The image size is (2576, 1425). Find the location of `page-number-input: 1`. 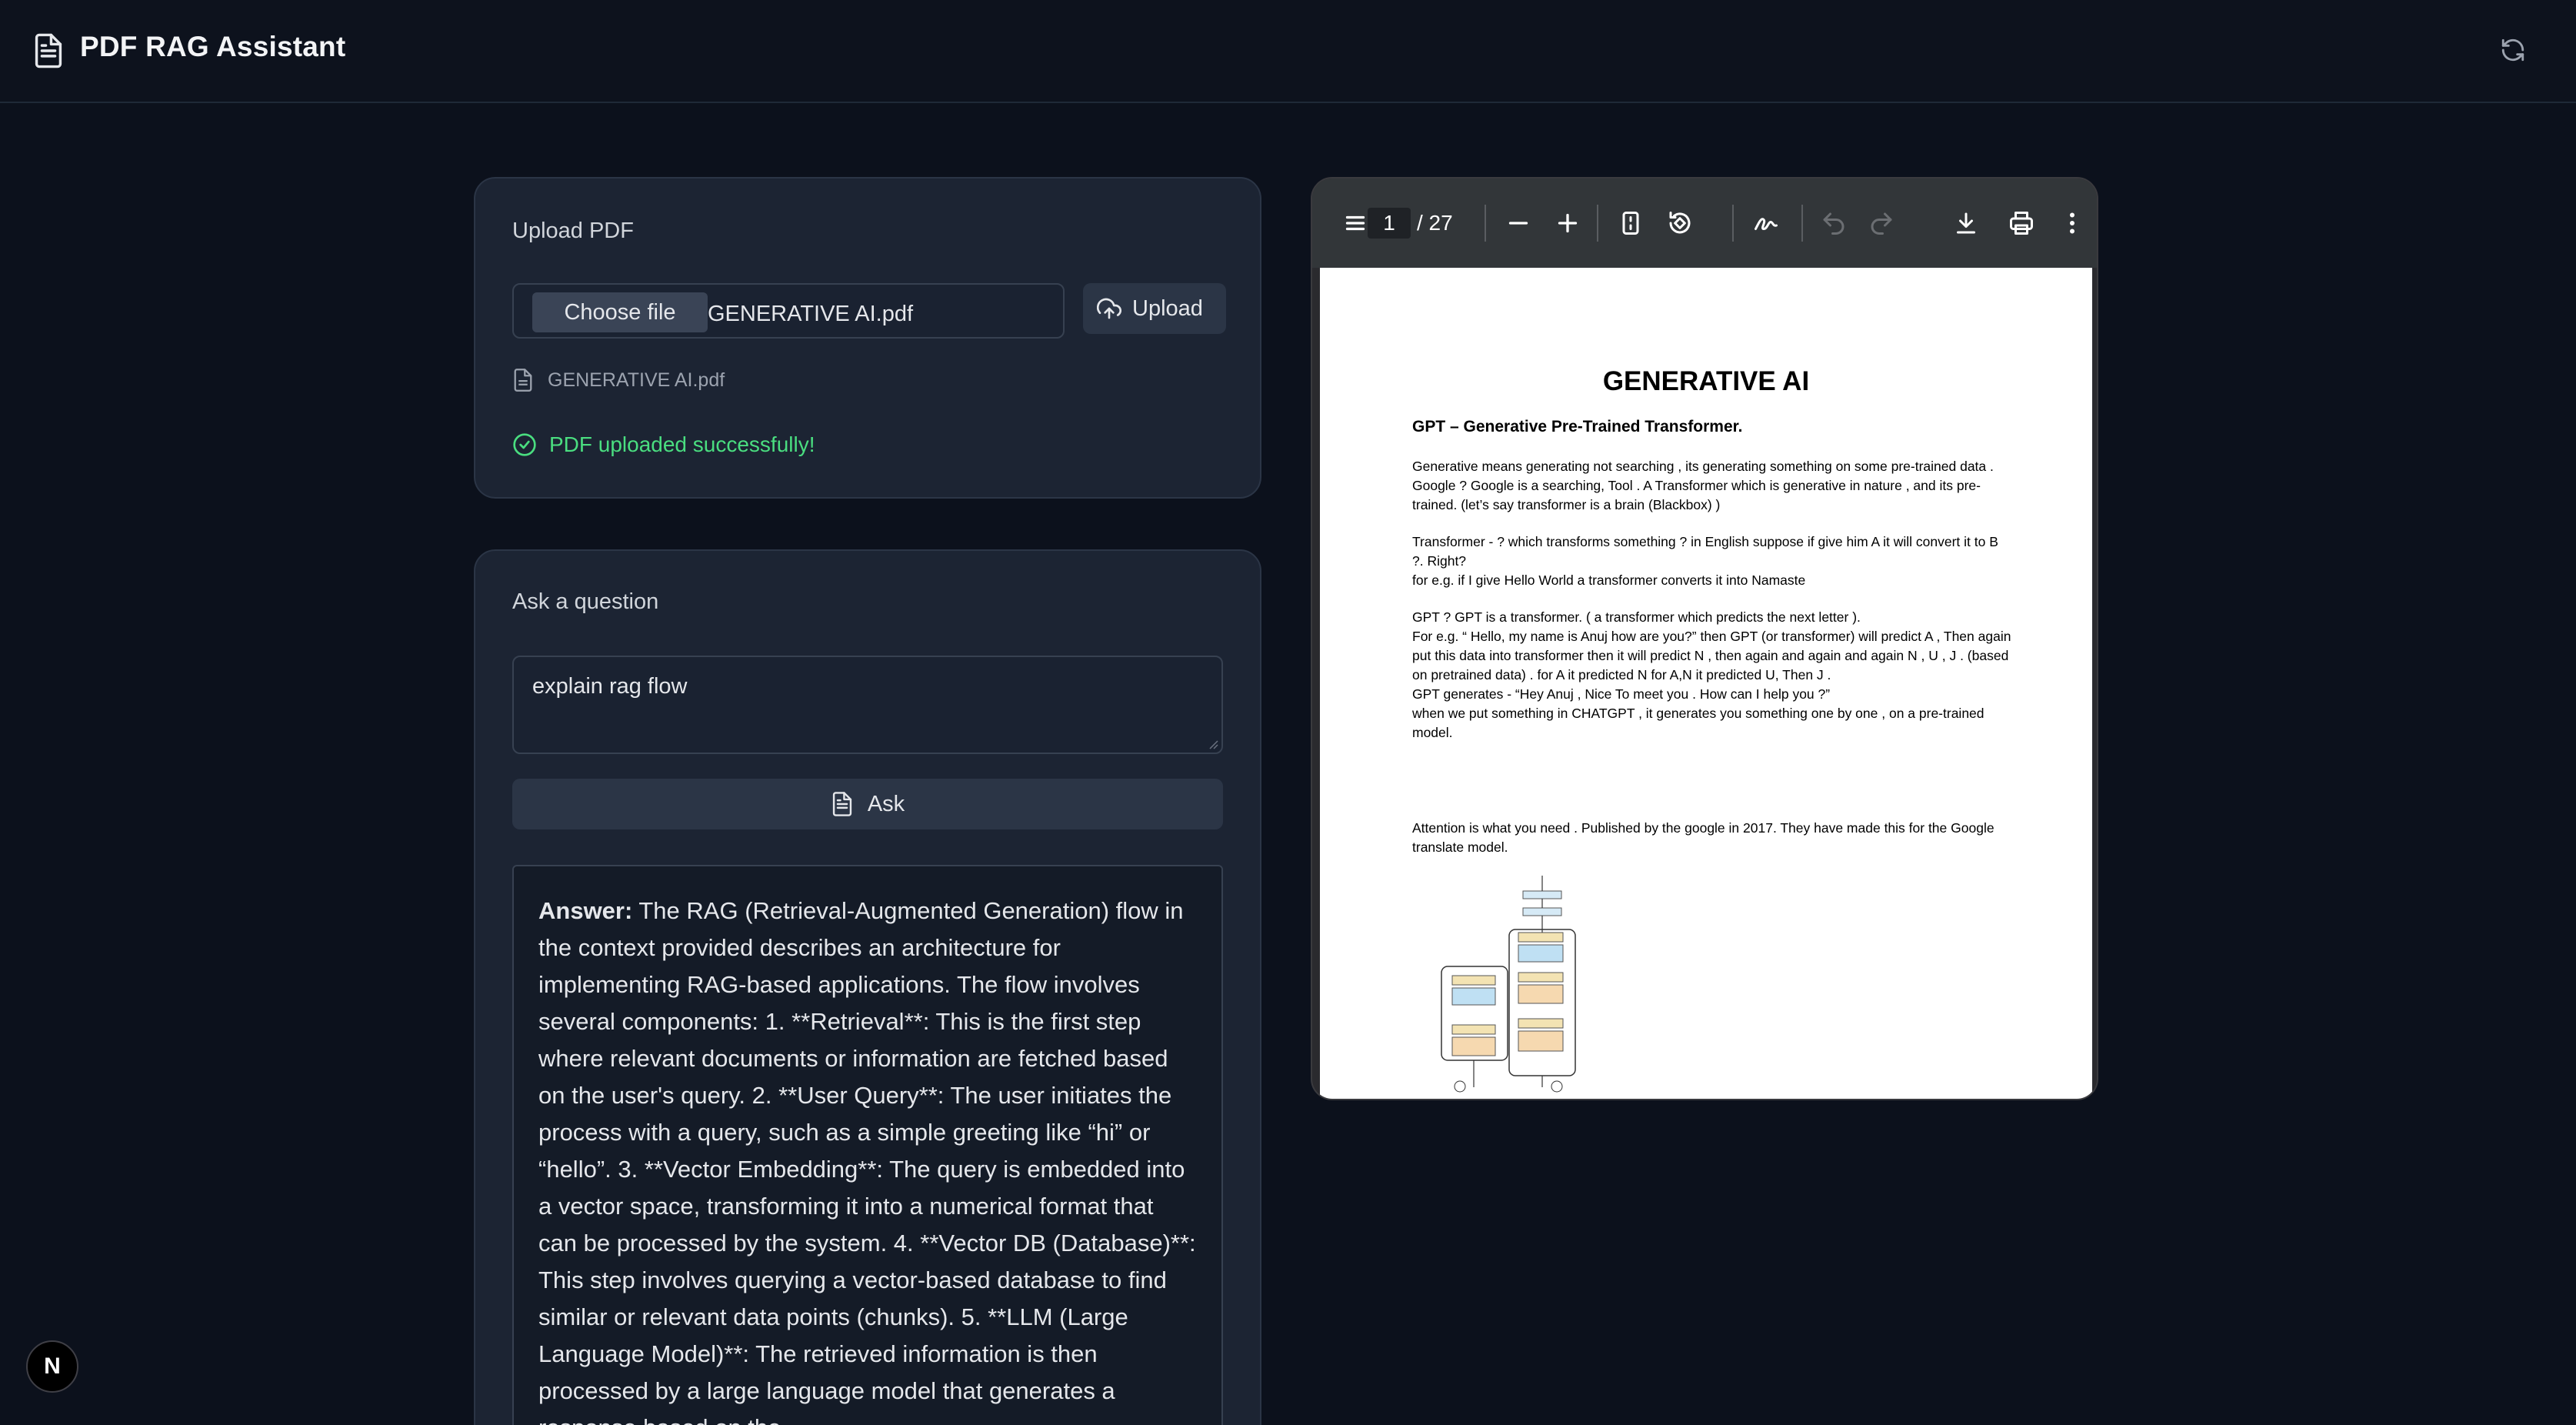

page-number-input: 1 is located at coordinates (1389, 223).